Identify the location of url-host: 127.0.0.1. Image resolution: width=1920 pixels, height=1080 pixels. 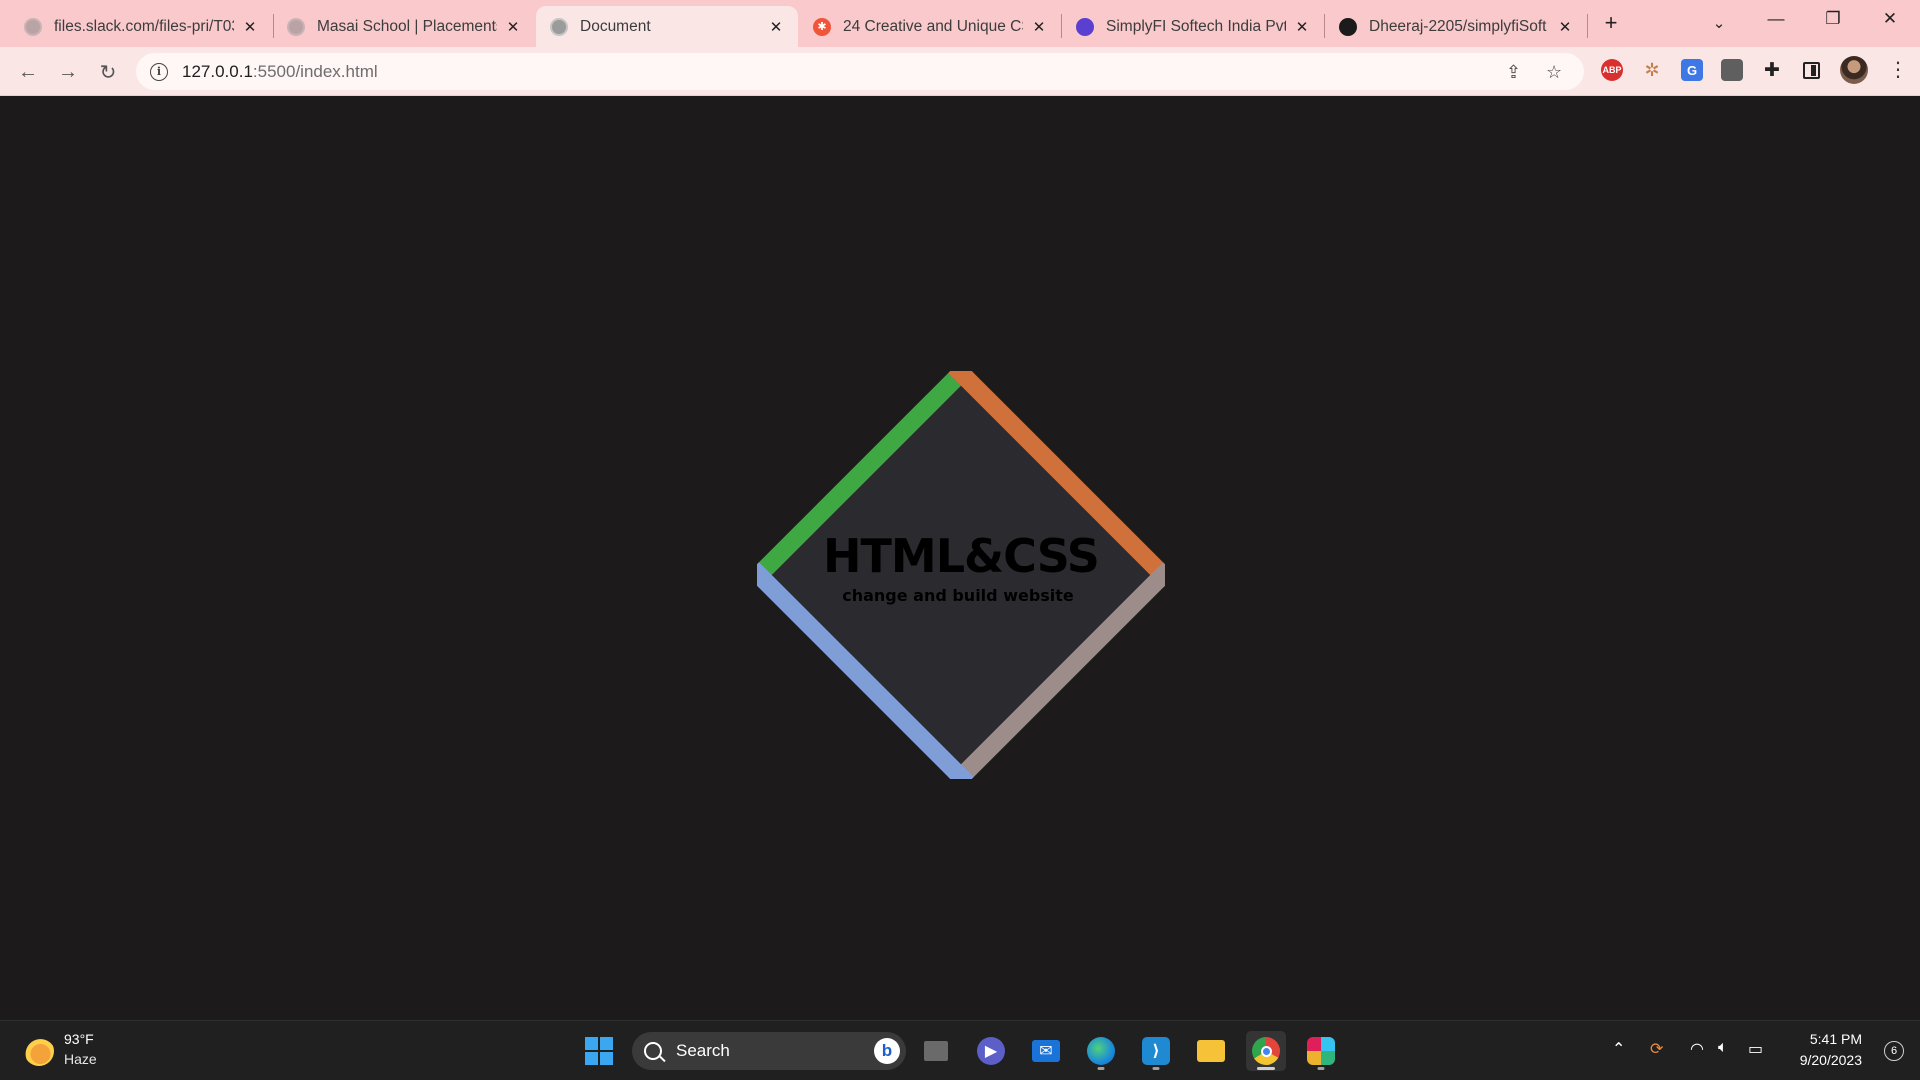
(217, 71).